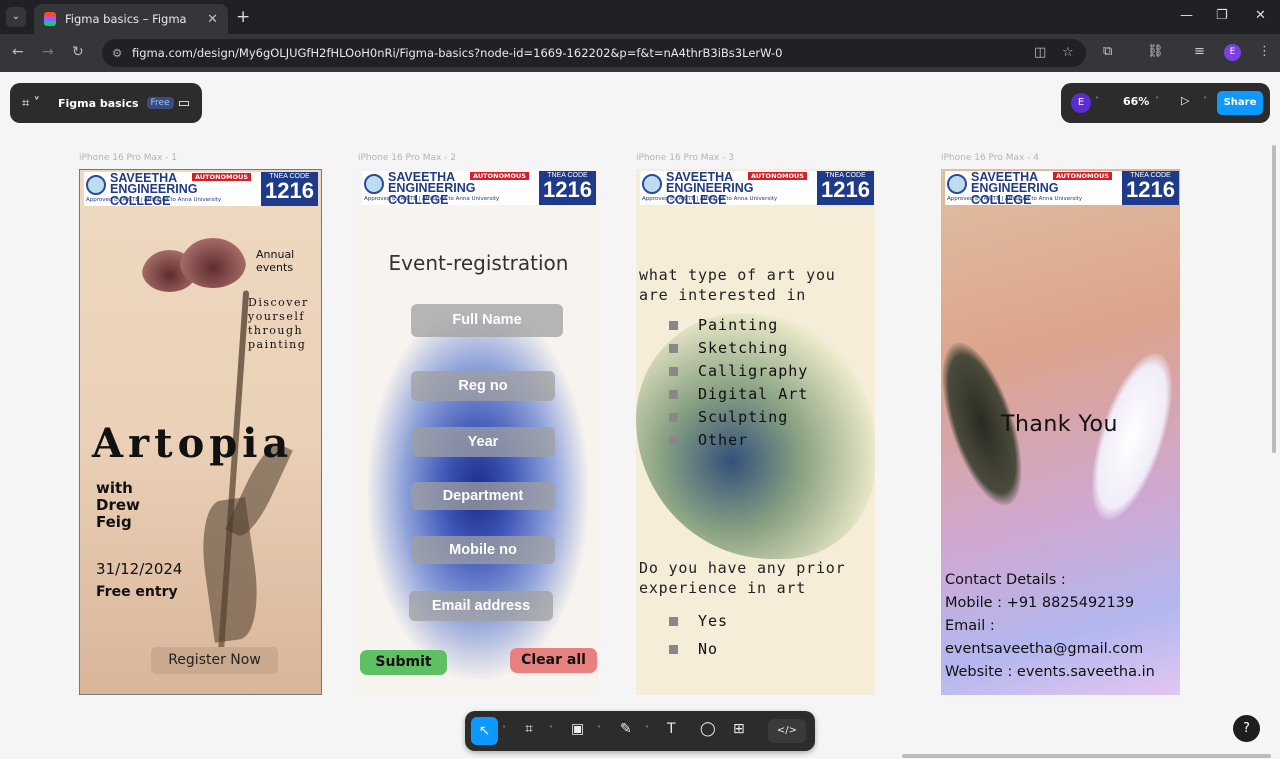  Describe the element at coordinates (1155, 51) in the screenshot. I see `link-icon: ⛓` at that location.